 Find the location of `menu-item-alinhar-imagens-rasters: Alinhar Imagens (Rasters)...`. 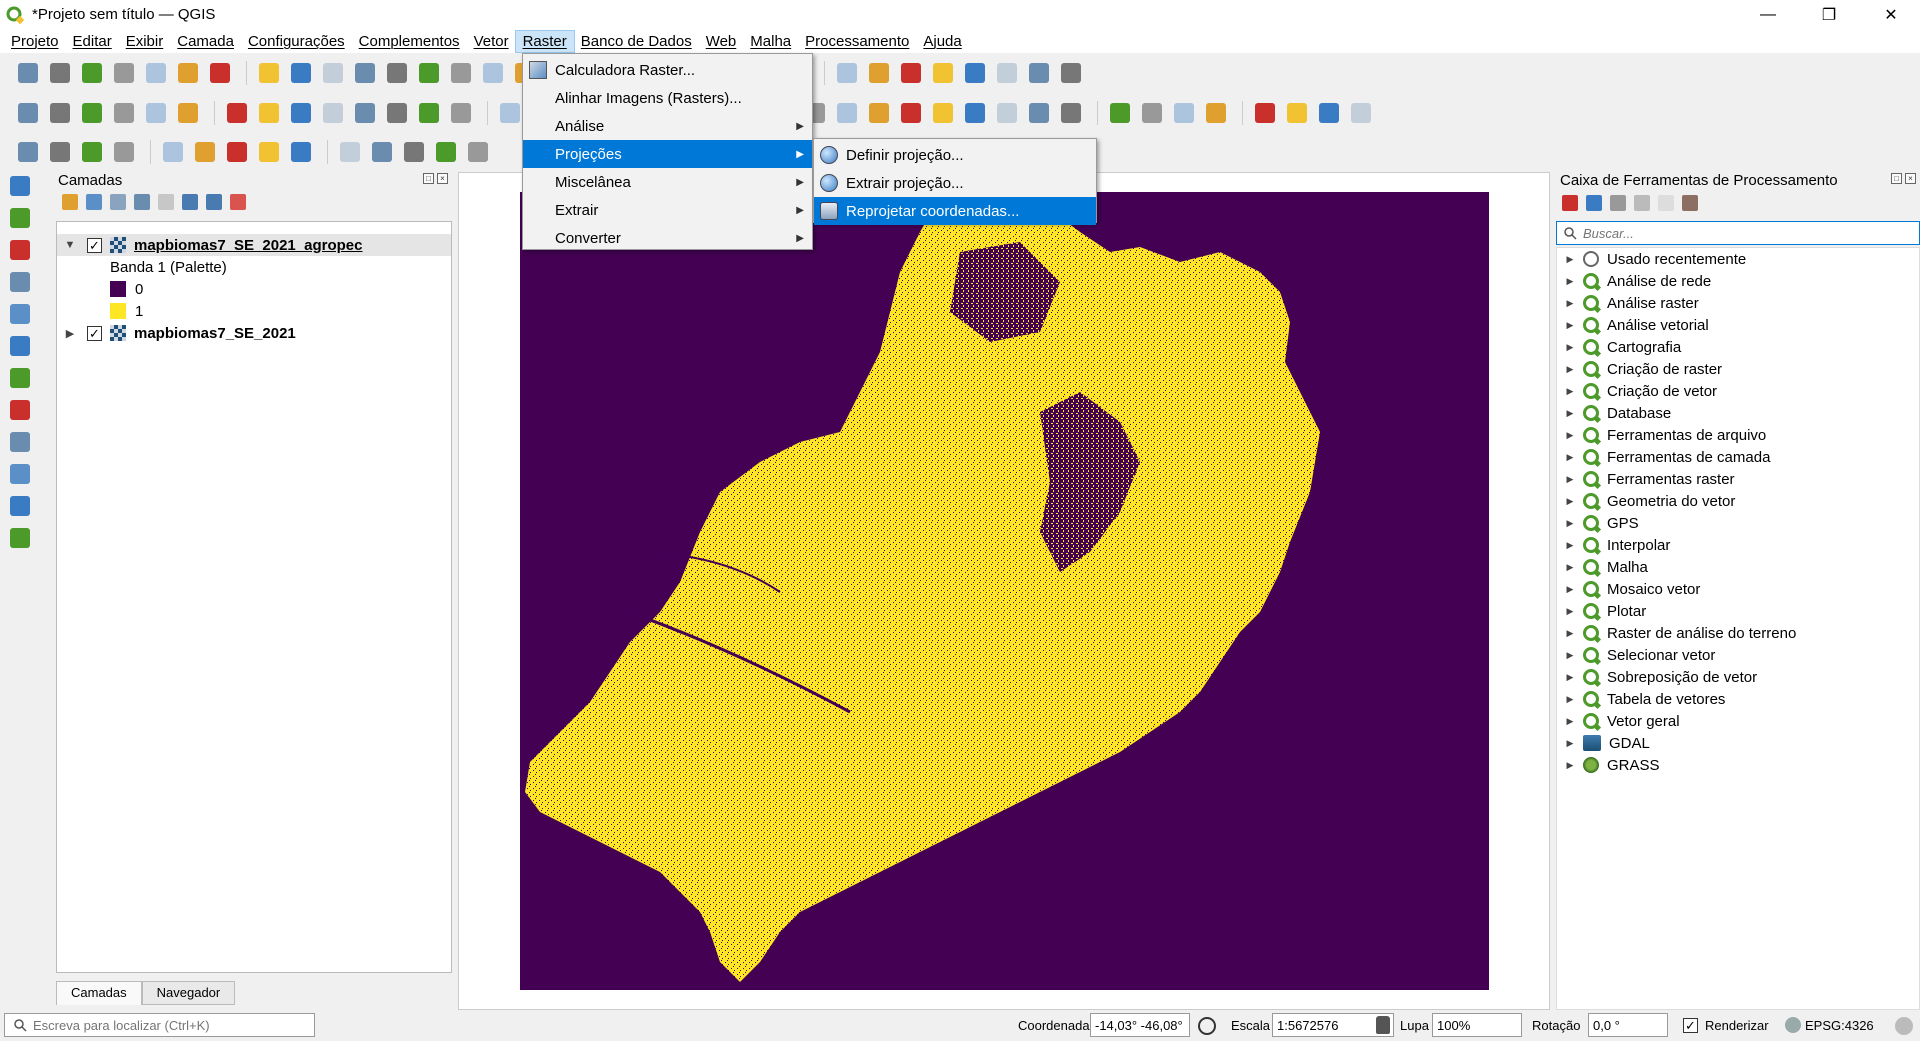

menu-item-alinhar-imagens-rasters: Alinhar Imagens (Rasters)... is located at coordinates (667, 98).